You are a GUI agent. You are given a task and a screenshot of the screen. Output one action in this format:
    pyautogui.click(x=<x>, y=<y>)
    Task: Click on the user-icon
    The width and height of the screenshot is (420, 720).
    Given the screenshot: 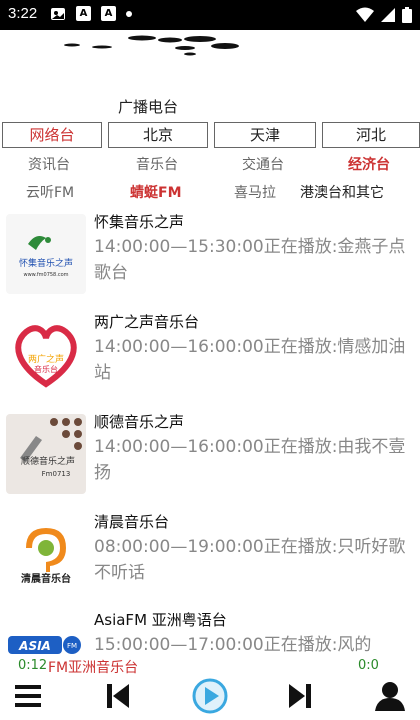 What is the action you would take?
    pyautogui.click(x=390, y=696)
    